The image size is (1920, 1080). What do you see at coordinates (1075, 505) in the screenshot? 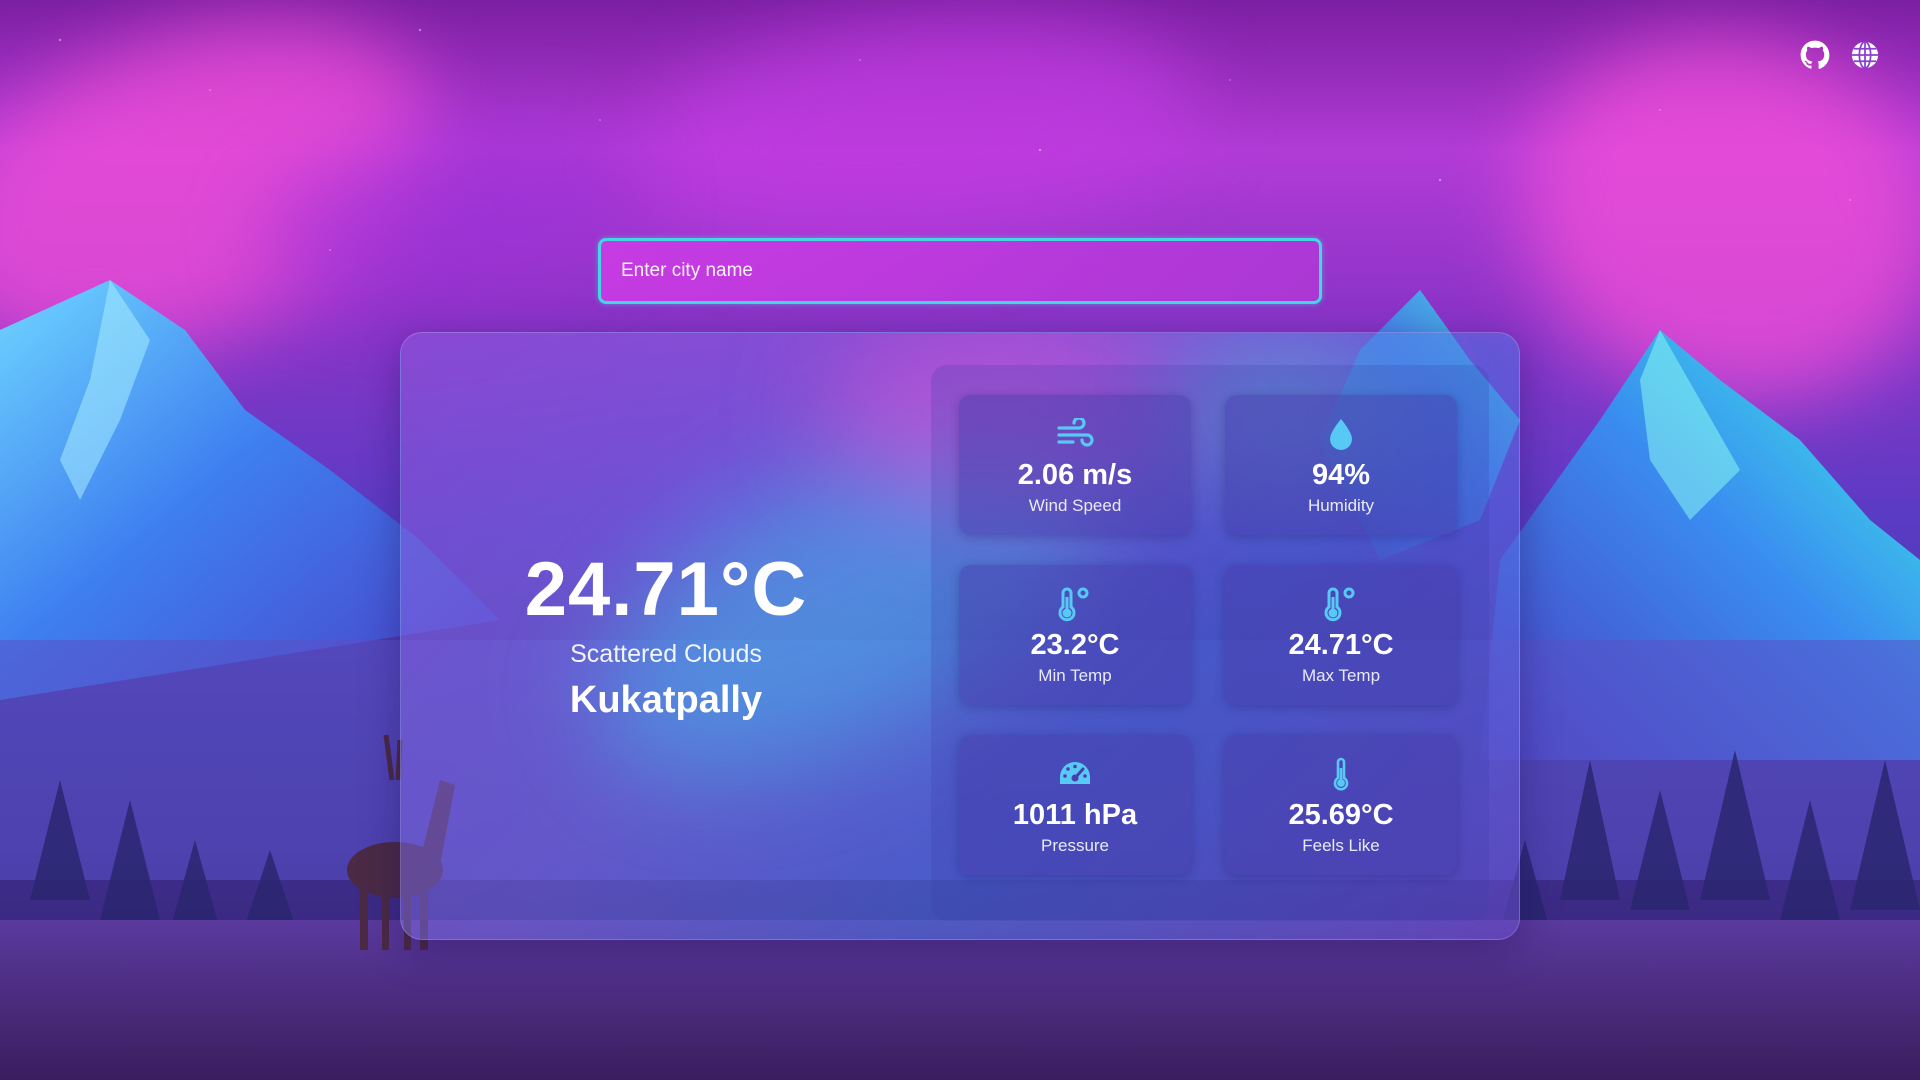
I see `stat-label: Wind Speed` at bounding box center [1075, 505].